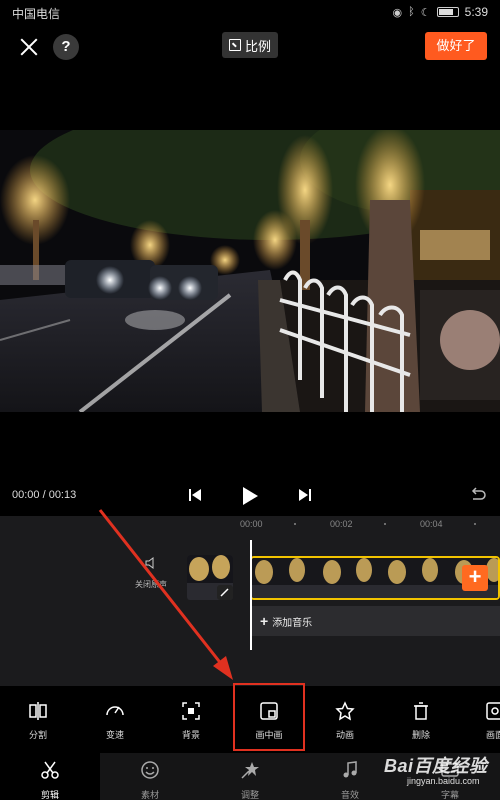  What do you see at coordinates (251, 595) in the screenshot?
I see `playhead` at bounding box center [251, 595].